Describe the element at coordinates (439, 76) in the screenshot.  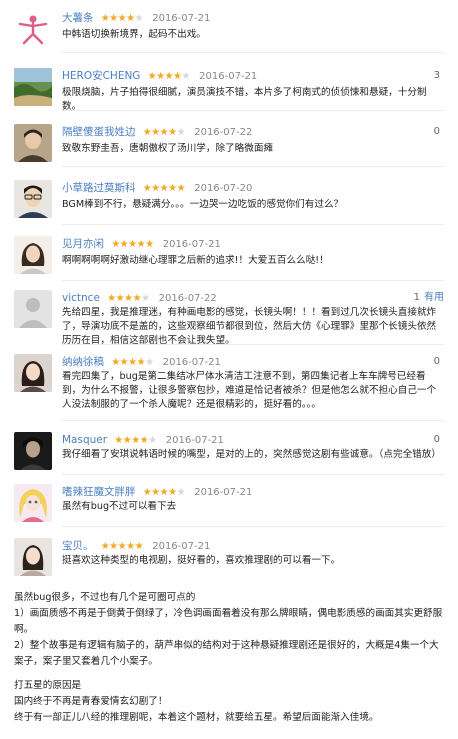
I see `useful-count: 3` at that location.